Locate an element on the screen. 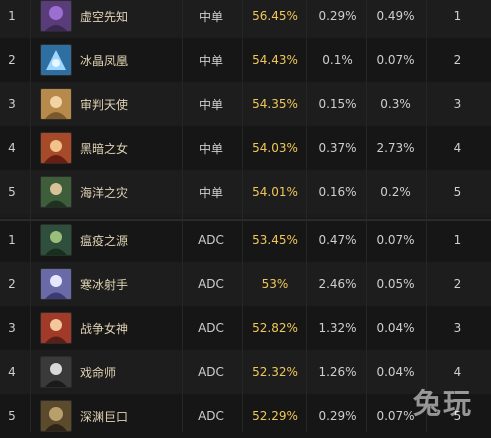 The image size is (491, 438). champion-name: 战争女神 is located at coordinates (104, 328).